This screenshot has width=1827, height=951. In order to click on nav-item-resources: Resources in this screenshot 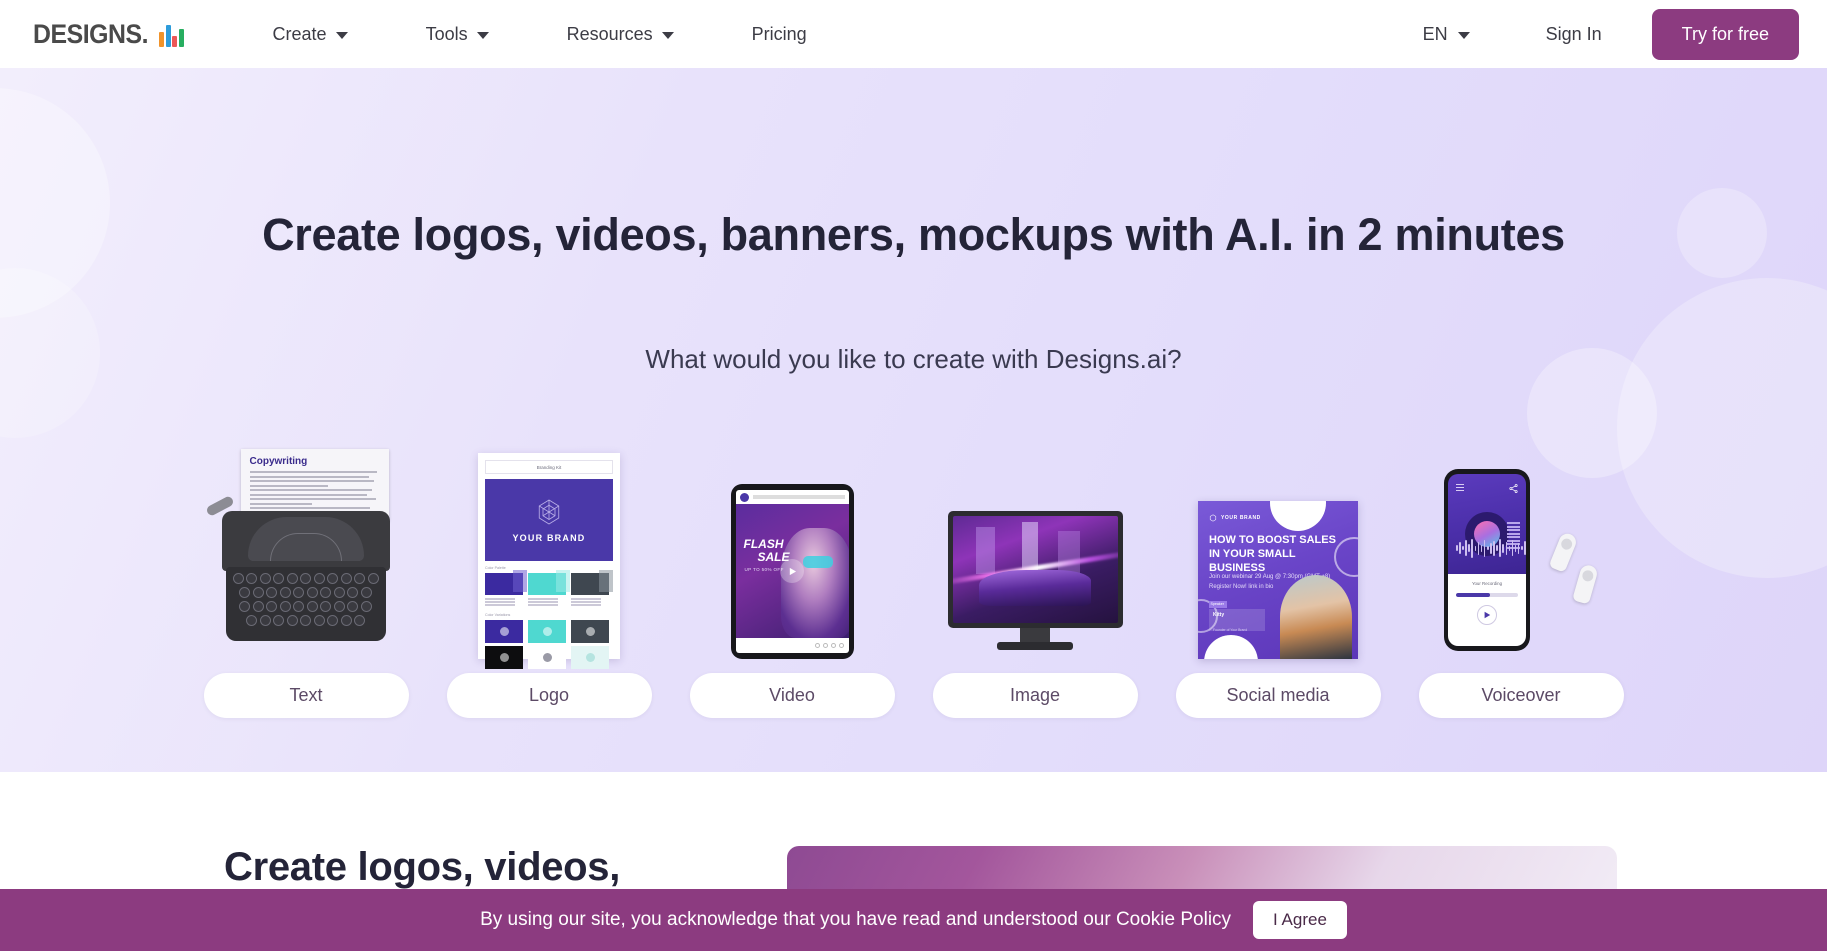, I will do `click(620, 34)`.